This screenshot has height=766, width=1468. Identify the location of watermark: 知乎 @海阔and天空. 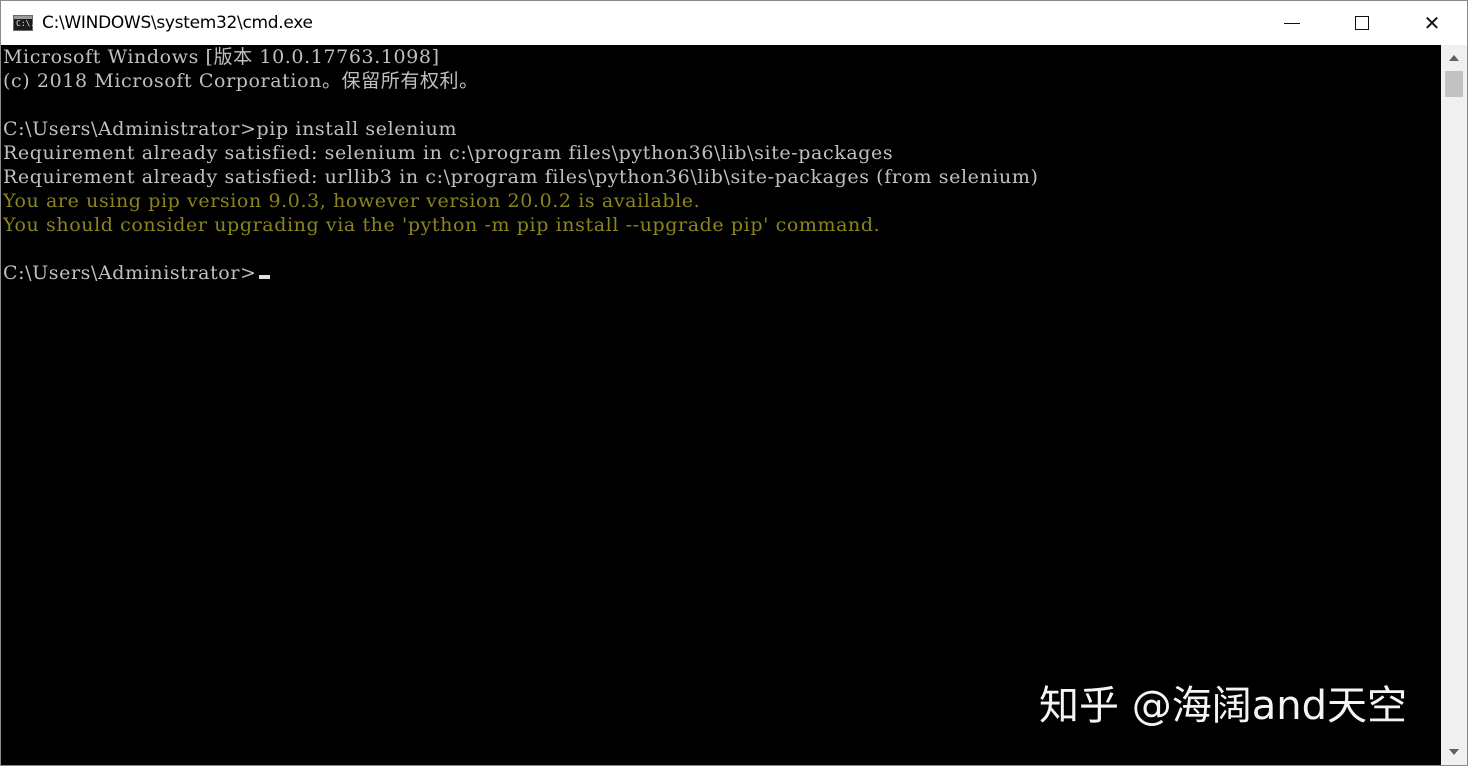
(1223, 706).